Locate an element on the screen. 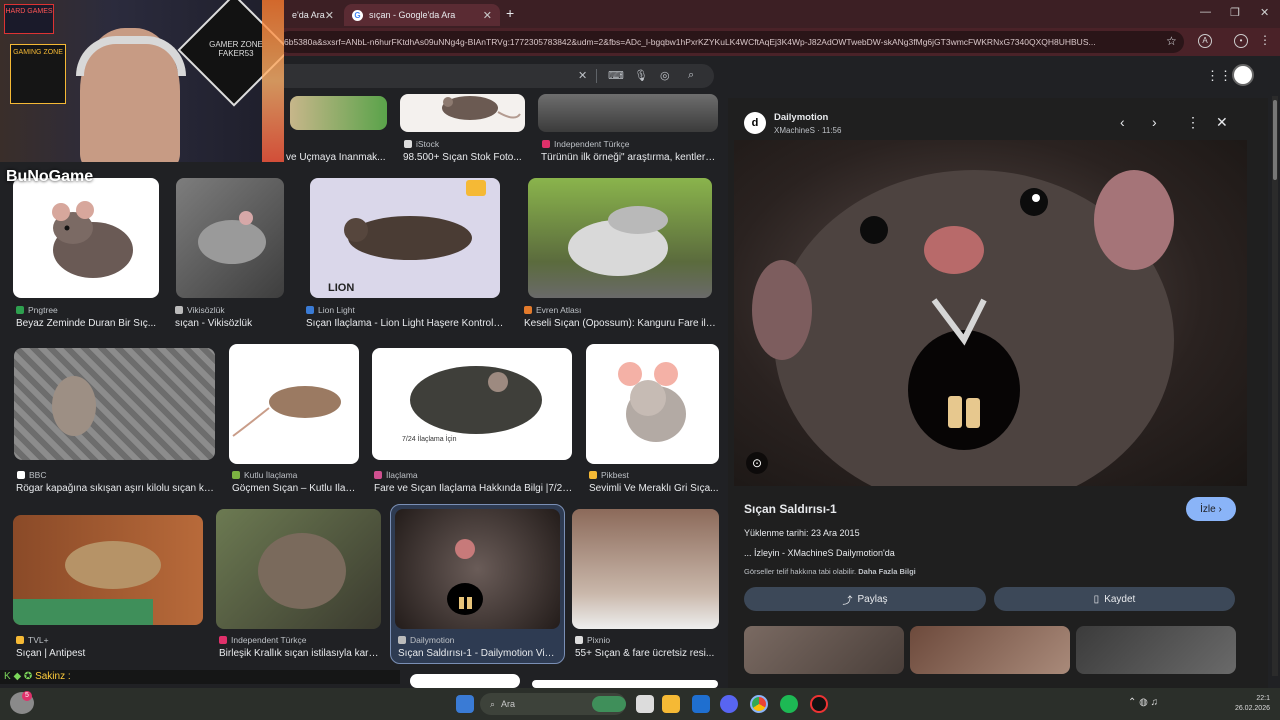  wall-sign: HARD GAMES is located at coordinates (29, 19).